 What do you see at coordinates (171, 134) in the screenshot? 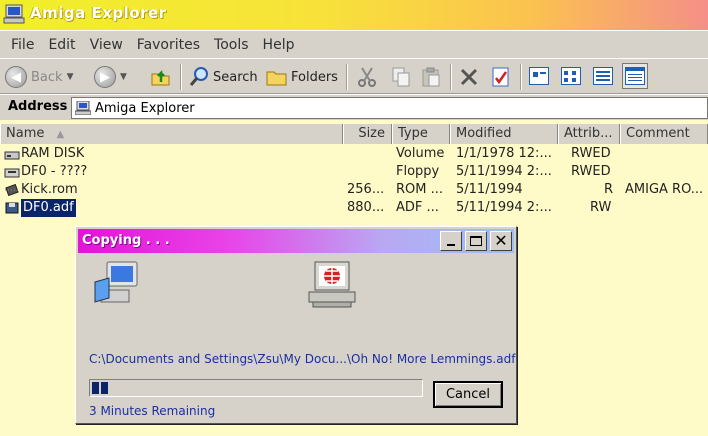
I see `column-name: Name ▲` at bounding box center [171, 134].